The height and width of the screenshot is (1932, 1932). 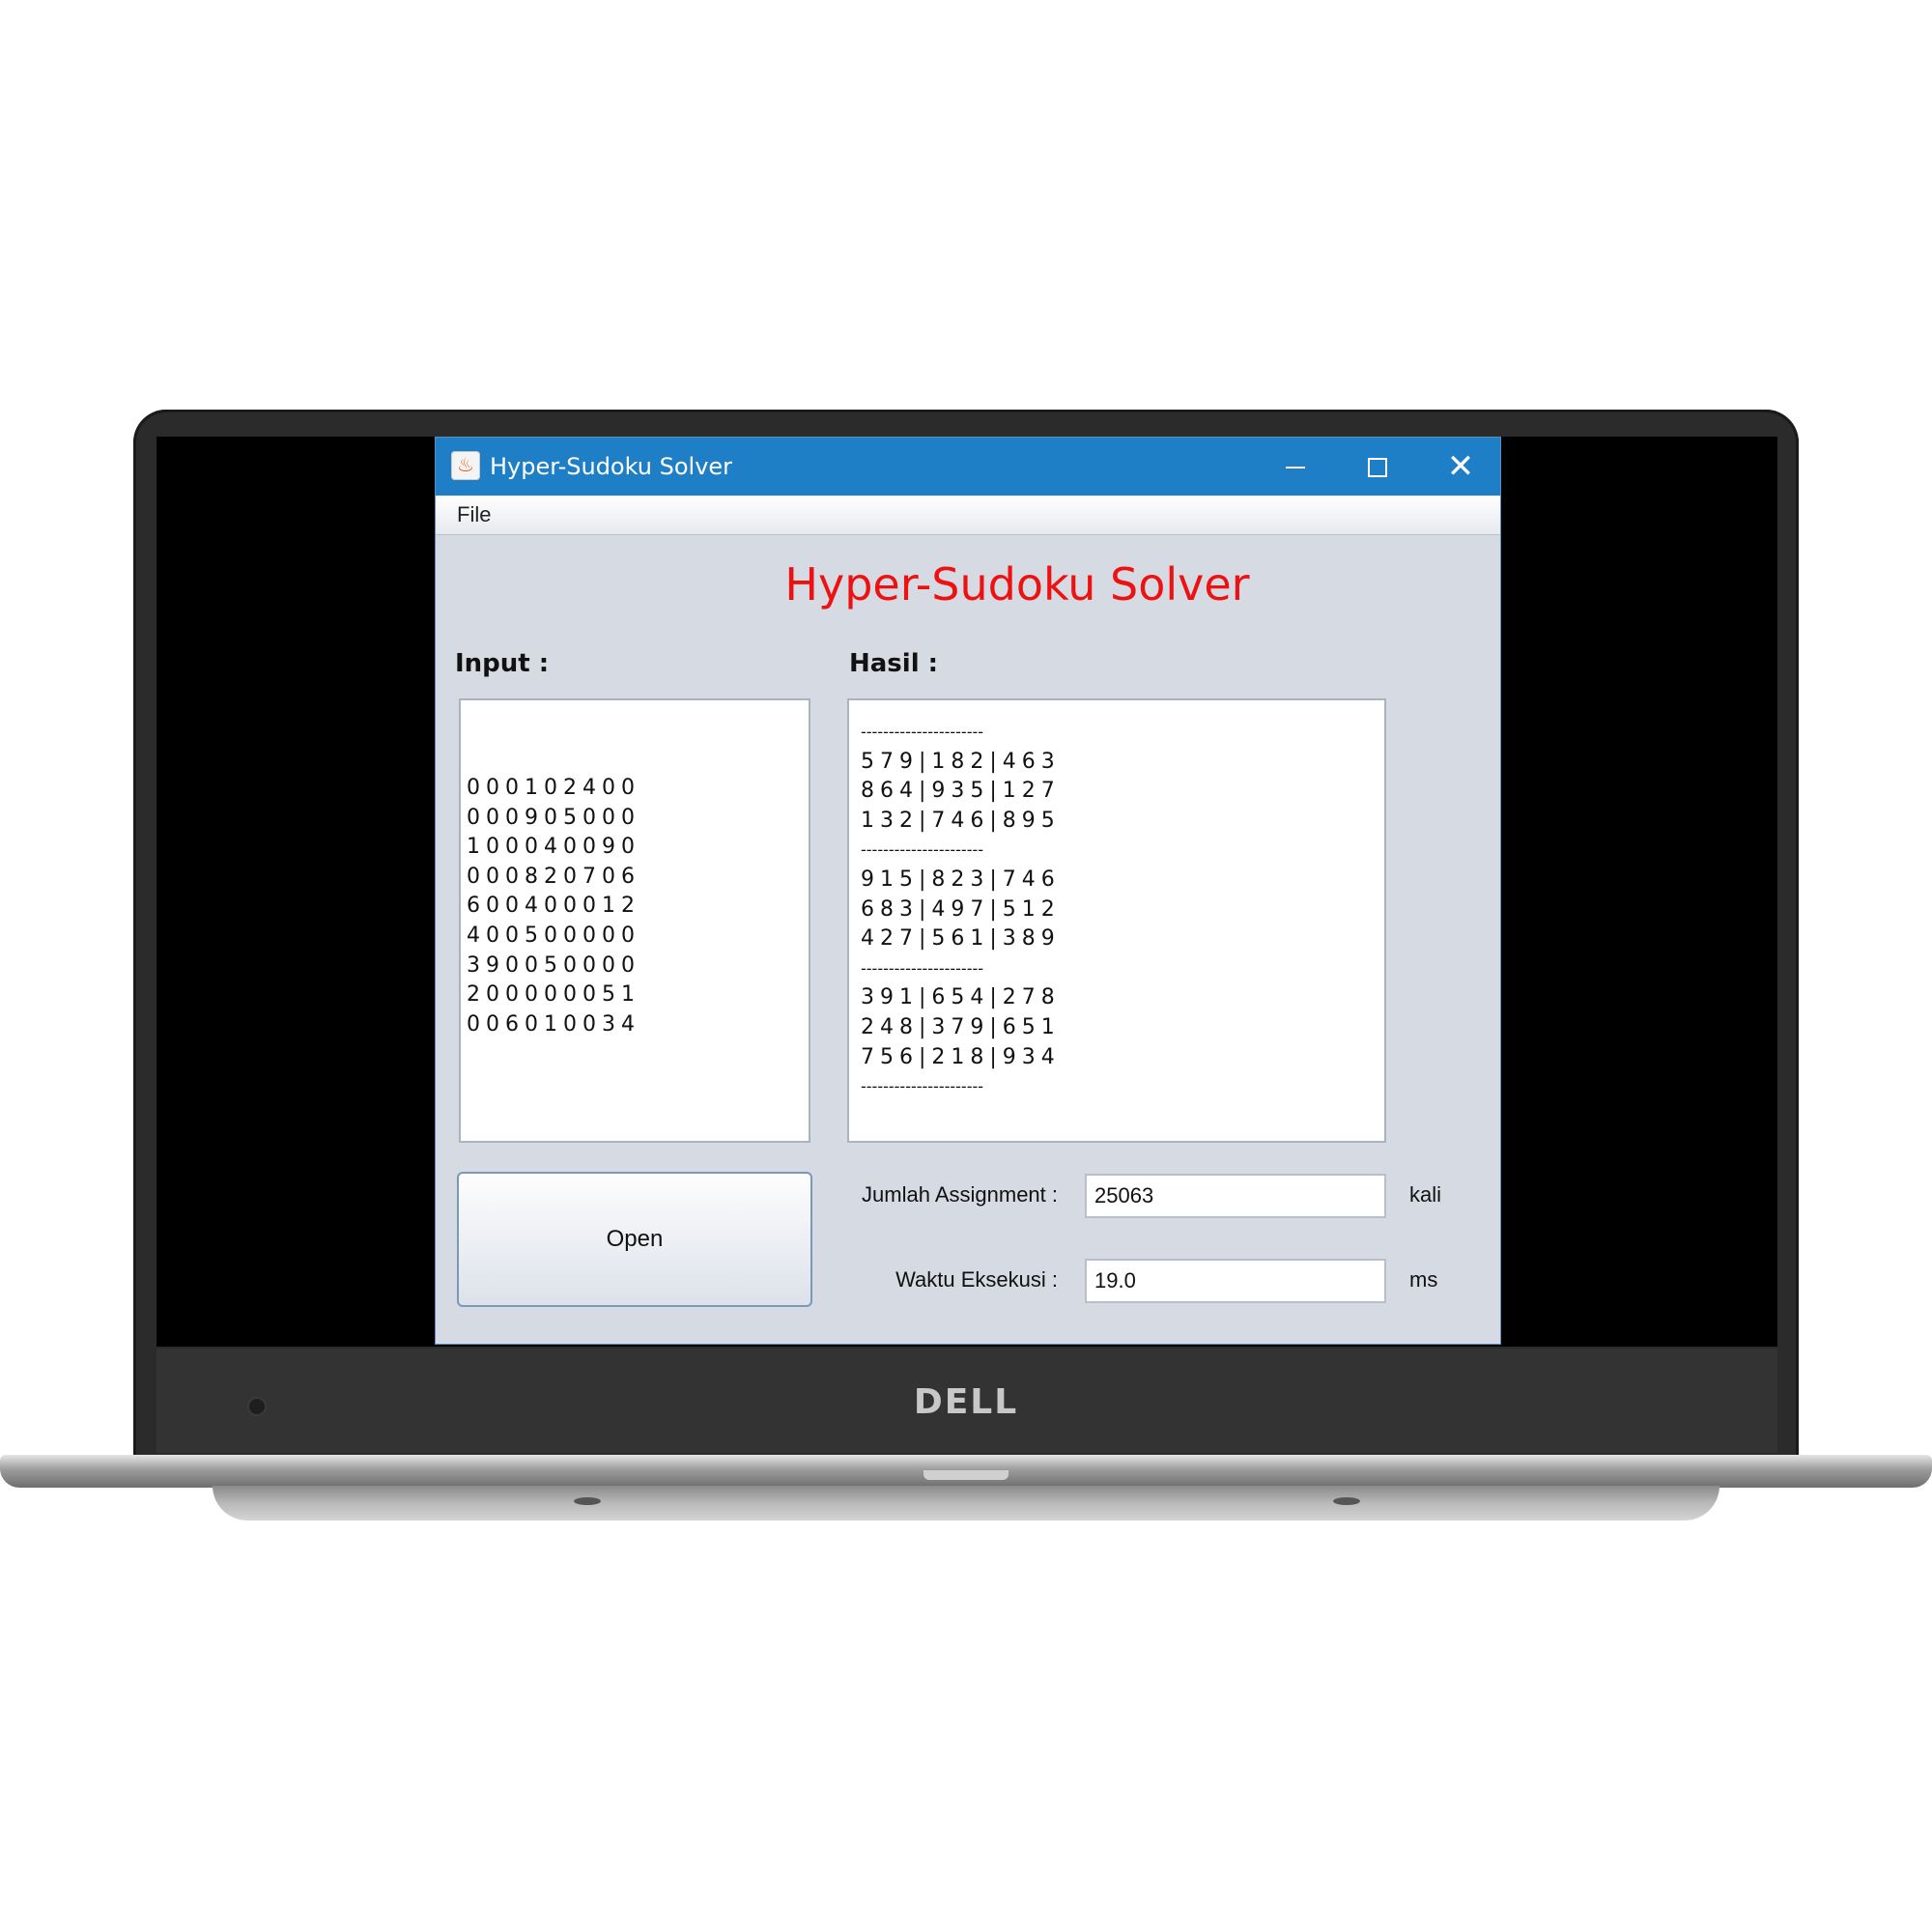 I want to click on open-button: Open, so click(x=634, y=1239).